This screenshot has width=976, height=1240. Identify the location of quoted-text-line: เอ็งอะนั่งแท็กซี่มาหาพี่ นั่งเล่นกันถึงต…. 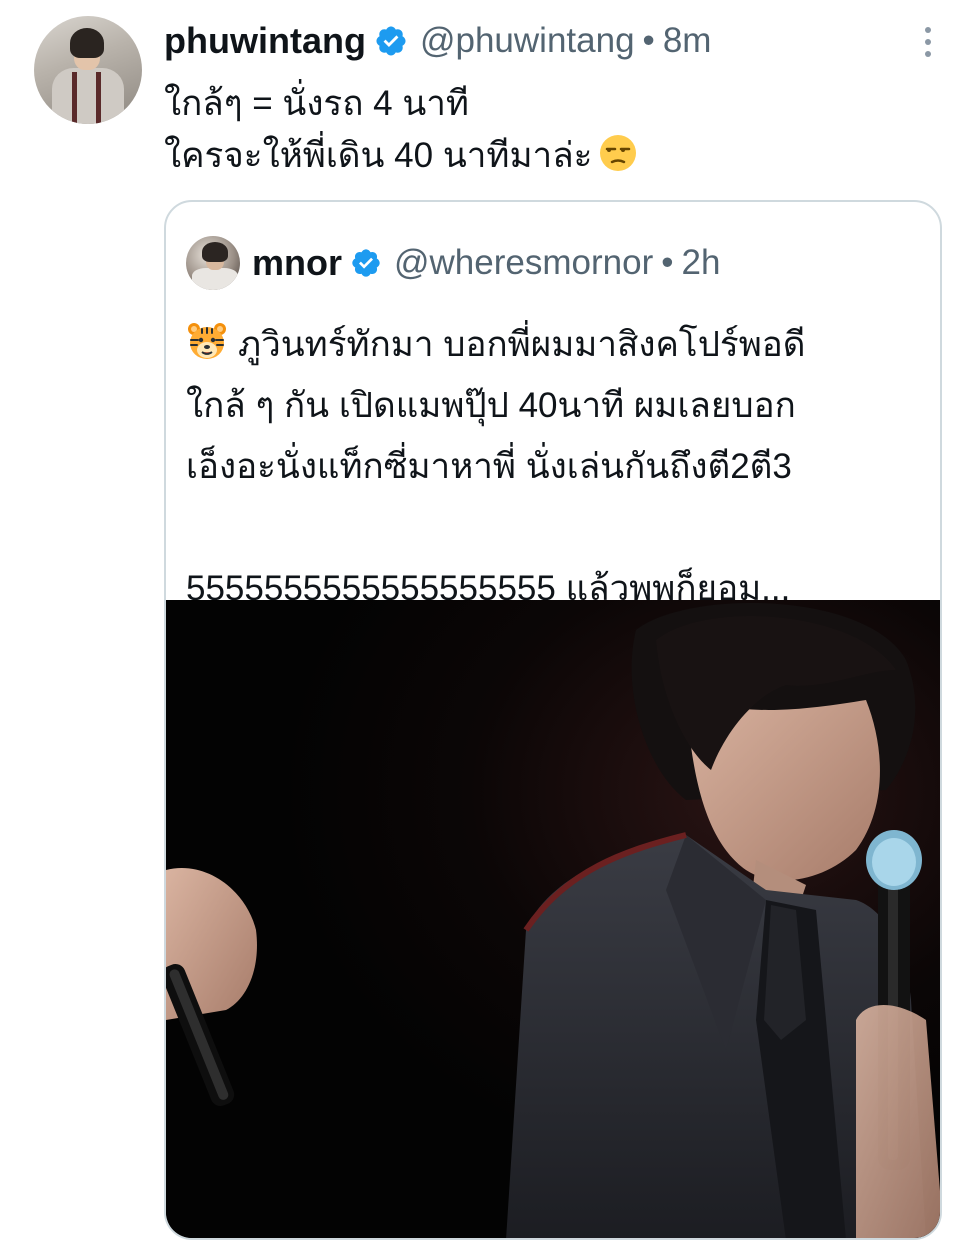
(489, 466).